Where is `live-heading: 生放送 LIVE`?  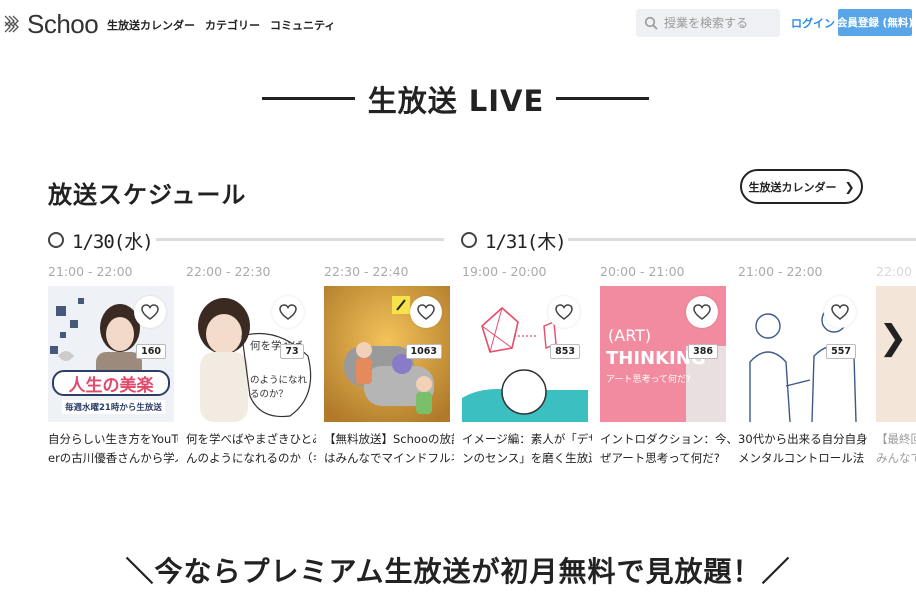 live-heading: 生放送 LIVE is located at coordinates (458, 98).